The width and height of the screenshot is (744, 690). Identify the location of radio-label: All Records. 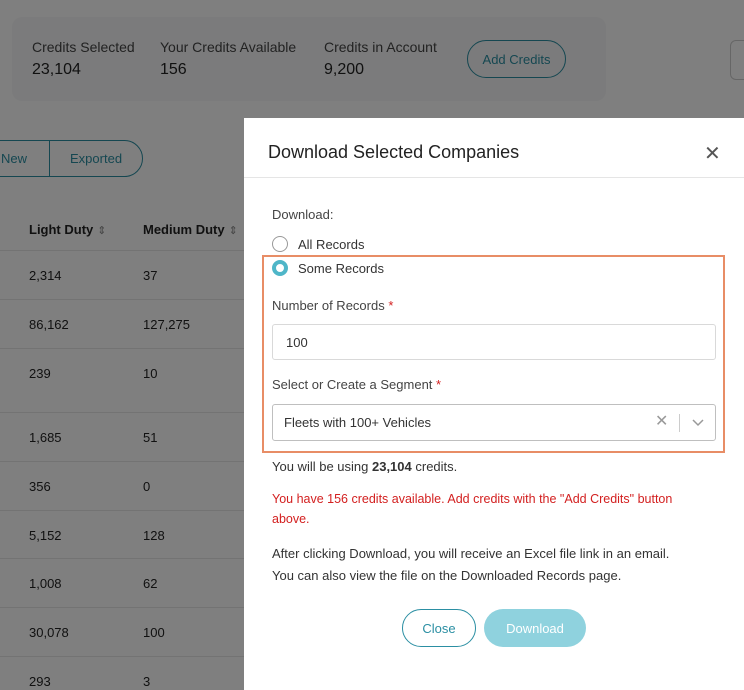
(331, 244).